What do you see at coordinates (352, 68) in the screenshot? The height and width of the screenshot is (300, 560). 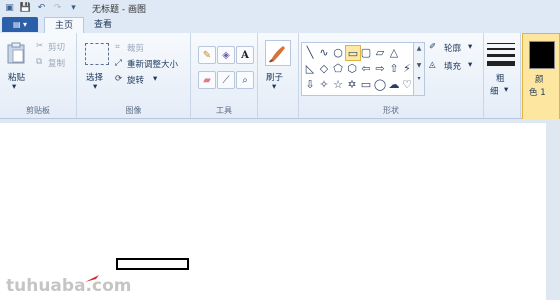 I see `shape-hexagon: ⬡` at bounding box center [352, 68].